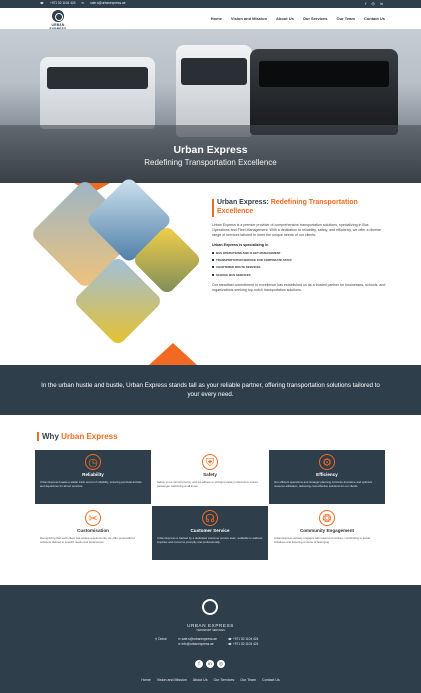  What do you see at coordinates (299, 253) in the screenshot?
I see `list-item: BUS OPERATIONS AND FLEET MANAGEMENT` at bounding box center [299, 253].